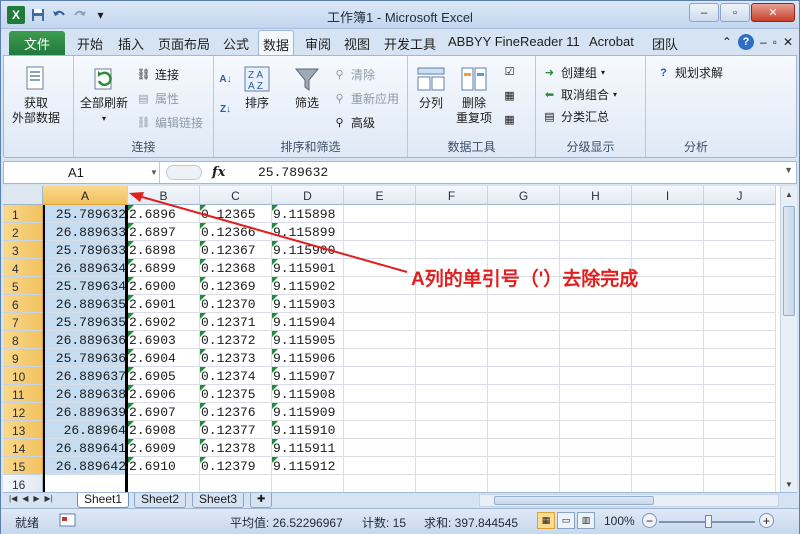  Describe the element at coordinates (524, 430) in the screenshot. I see `cell-g13` at that location.